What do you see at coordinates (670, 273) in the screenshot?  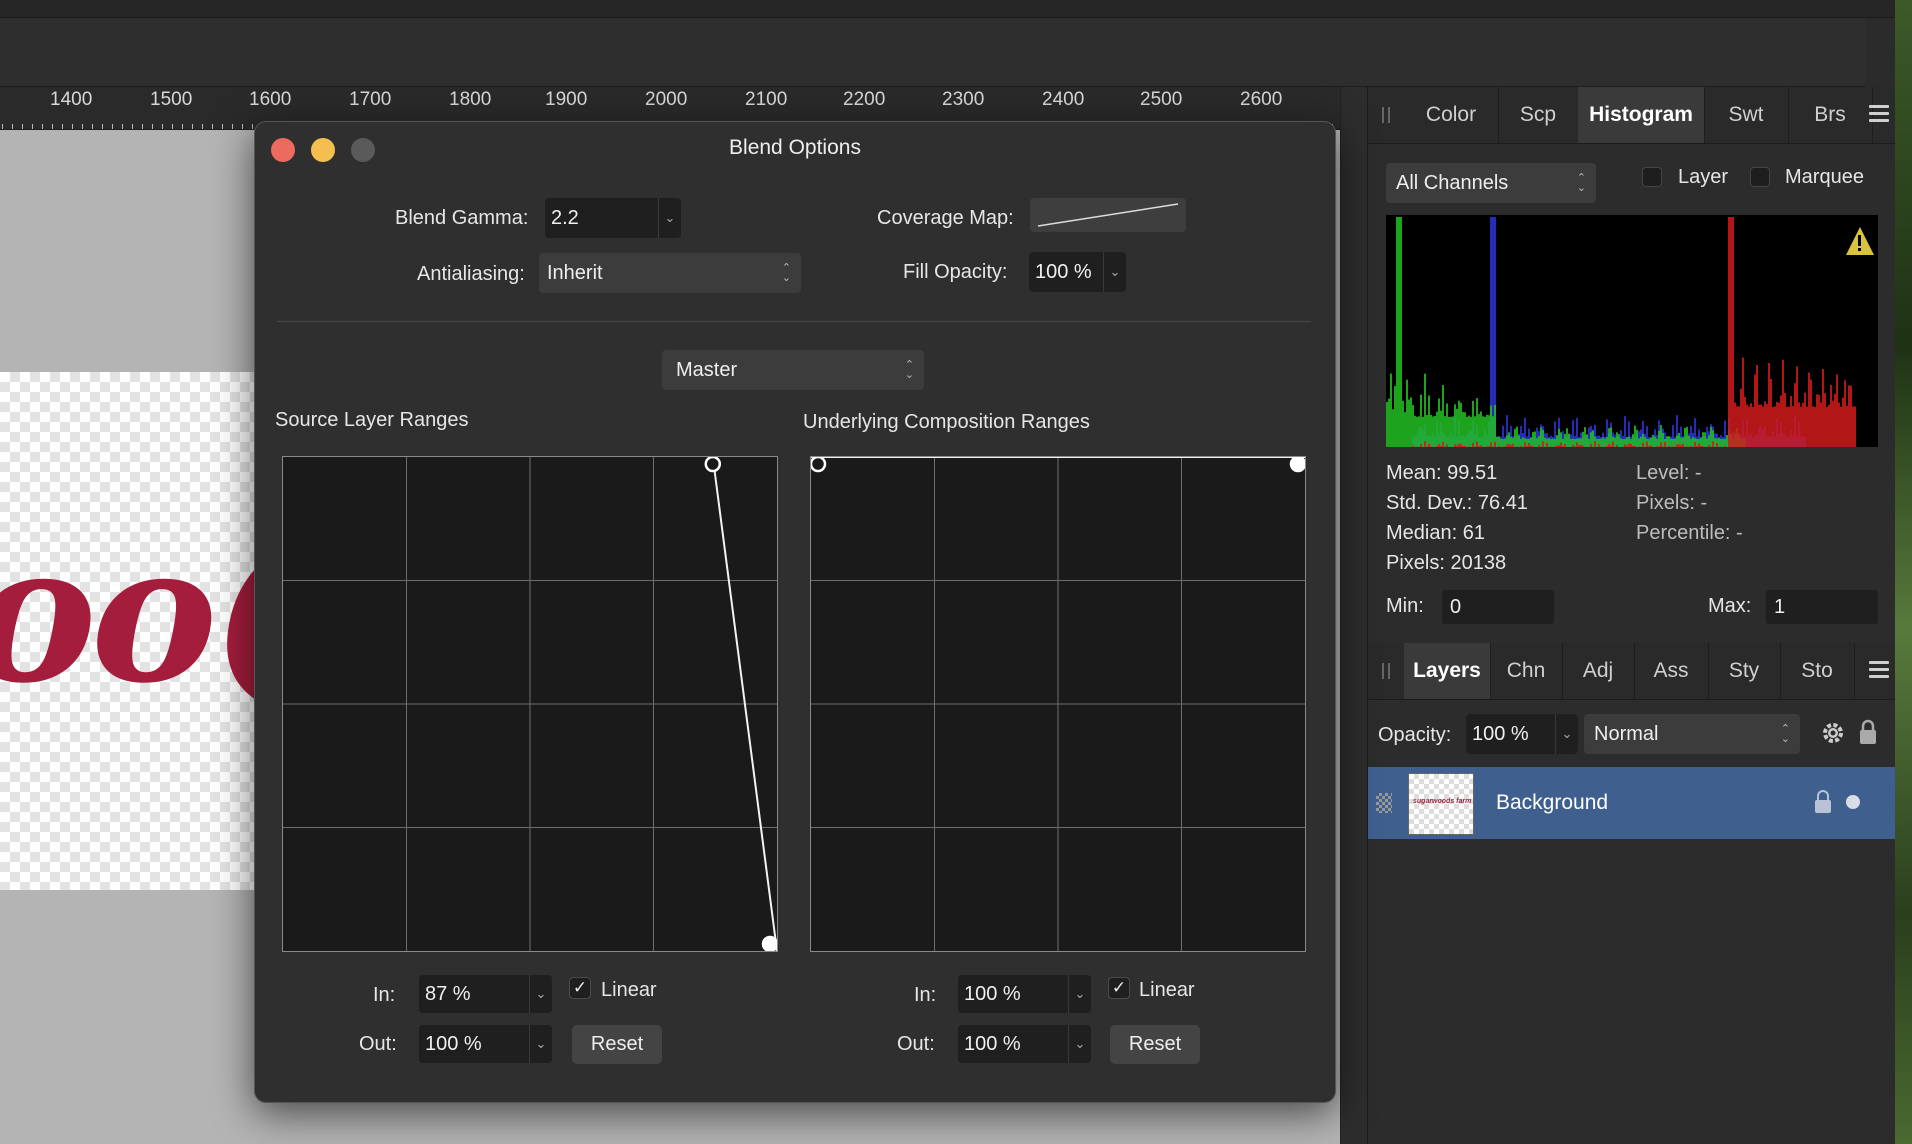 I see `antialiasing-select: Inherit ⌃ ⌄` at bounding box center [670, 273].